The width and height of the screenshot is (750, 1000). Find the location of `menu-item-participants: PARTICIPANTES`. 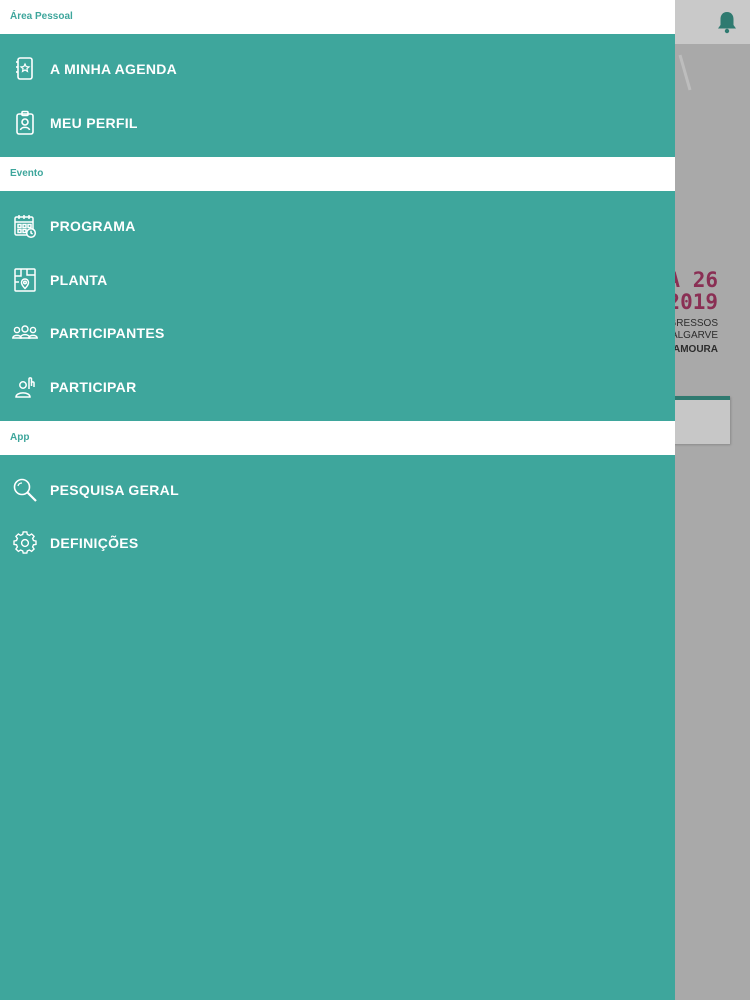

menu-item-participants: PARTICIPANTES is located at coordinates (337, 333).